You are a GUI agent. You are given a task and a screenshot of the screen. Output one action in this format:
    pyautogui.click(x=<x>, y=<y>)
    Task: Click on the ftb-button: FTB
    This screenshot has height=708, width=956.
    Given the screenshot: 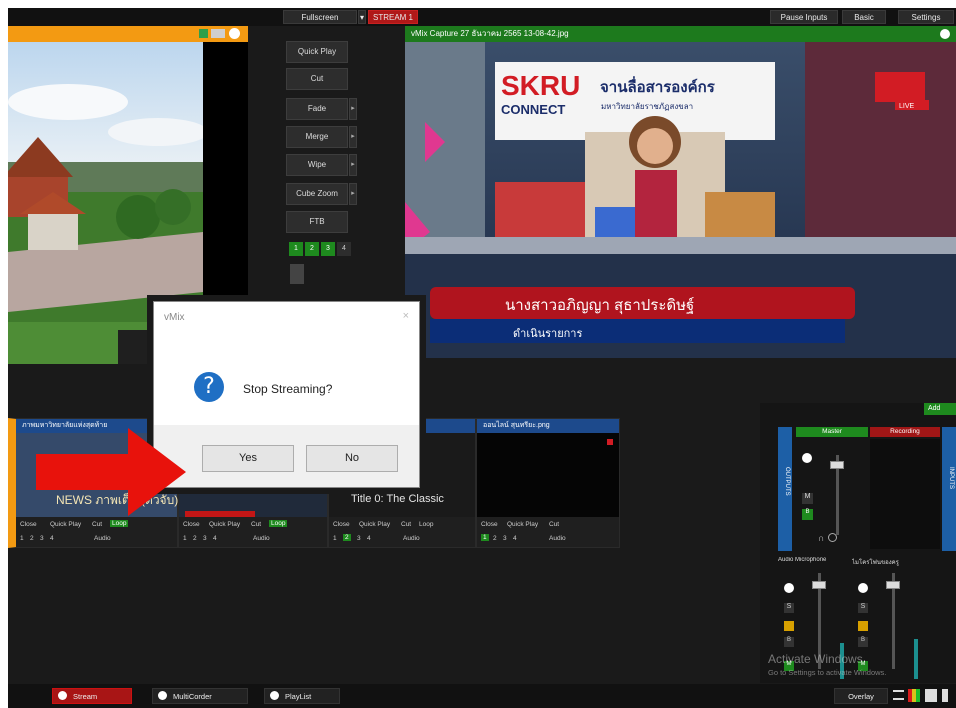 What is the action you would take?
    pyautogui.click(x=317, y=222)
    